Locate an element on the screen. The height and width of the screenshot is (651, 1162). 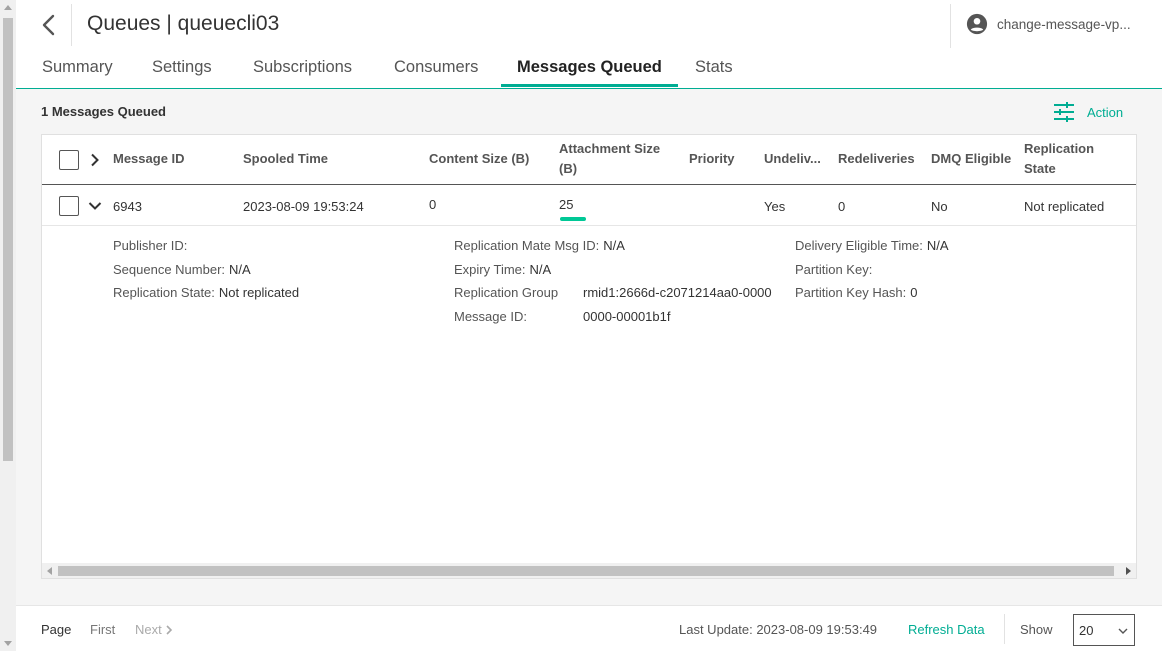
detail-label: Partition Key: is located at coordinates (834, 269).